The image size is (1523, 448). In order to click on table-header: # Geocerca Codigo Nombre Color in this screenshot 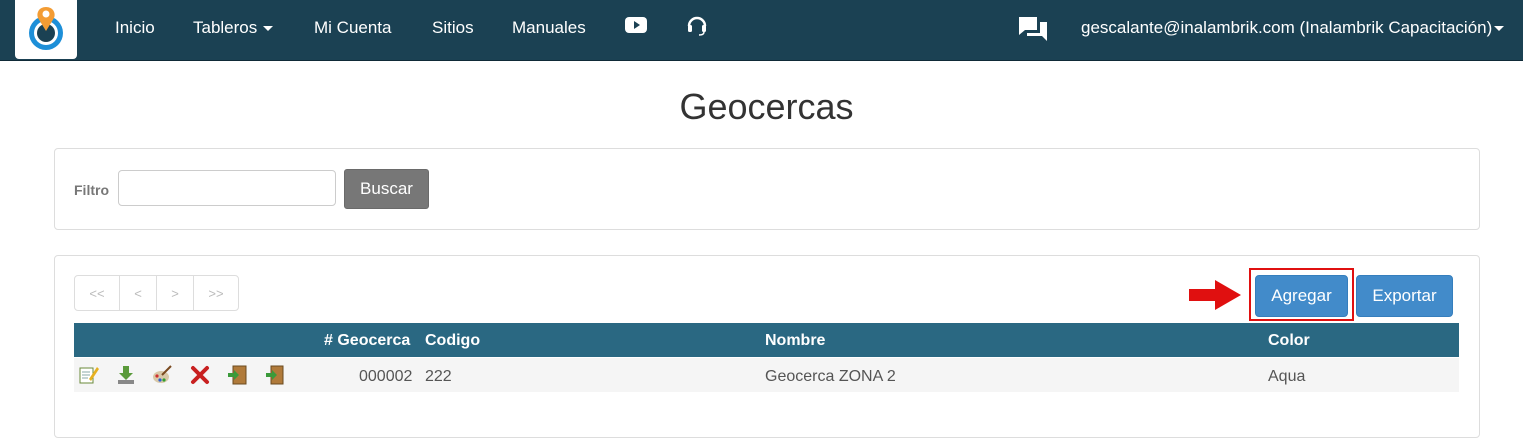, I will do `click(766, 340)`.